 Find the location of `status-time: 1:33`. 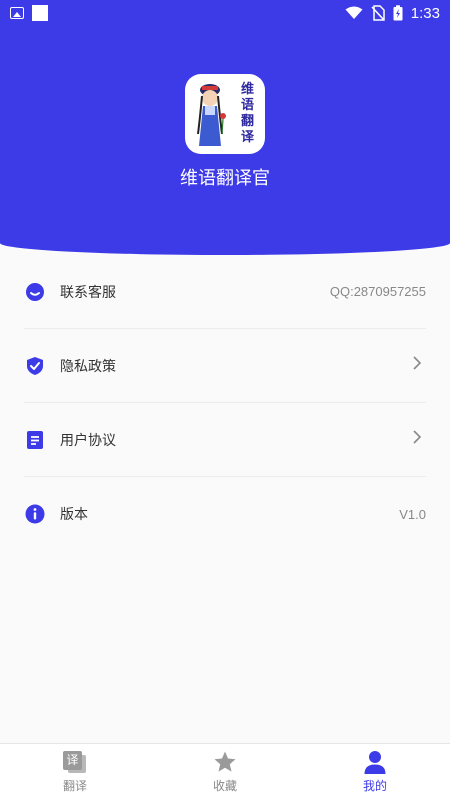

status-time: 1:33 is located at coordinates (425, 13).